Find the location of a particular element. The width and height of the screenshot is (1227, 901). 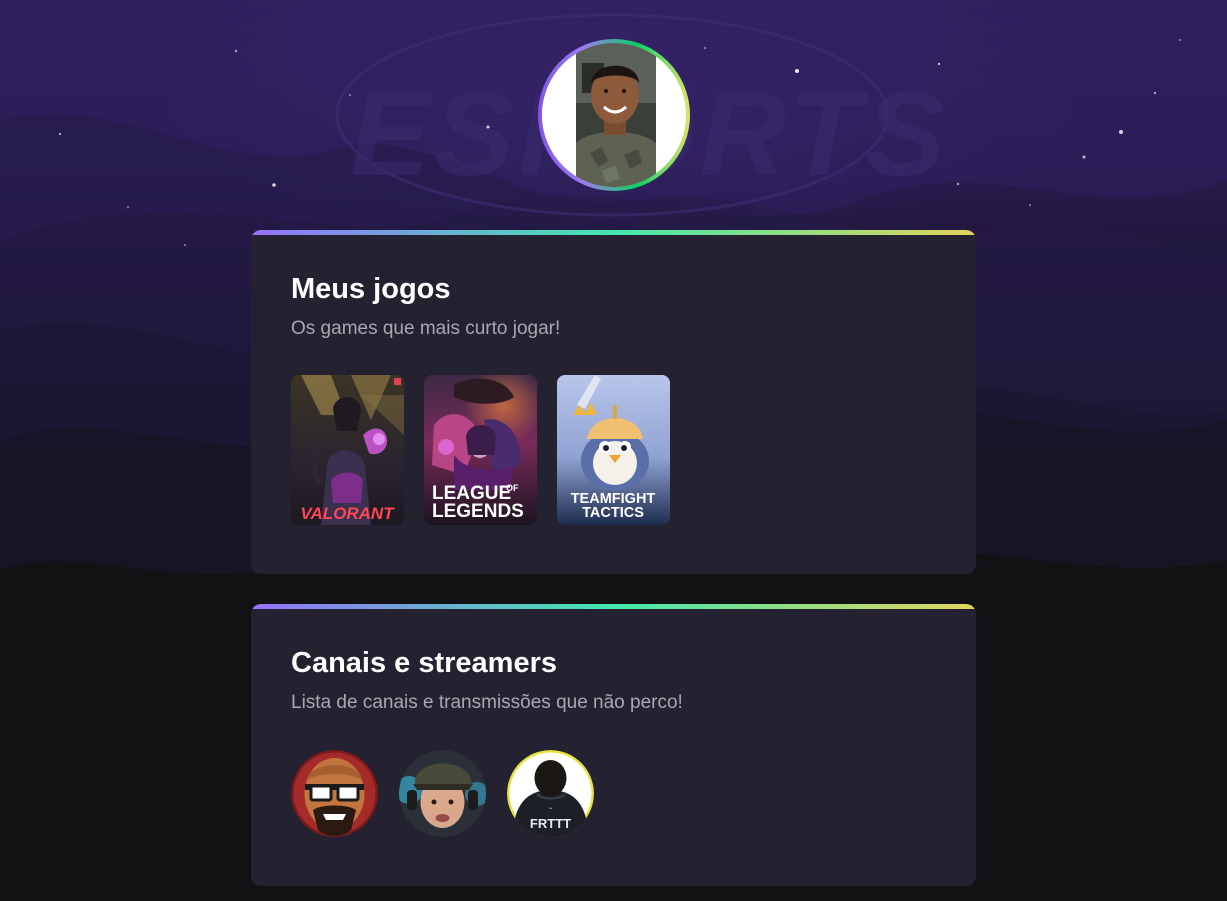

streamers-title: Canais e streamers is located at coordinates (424, 663).